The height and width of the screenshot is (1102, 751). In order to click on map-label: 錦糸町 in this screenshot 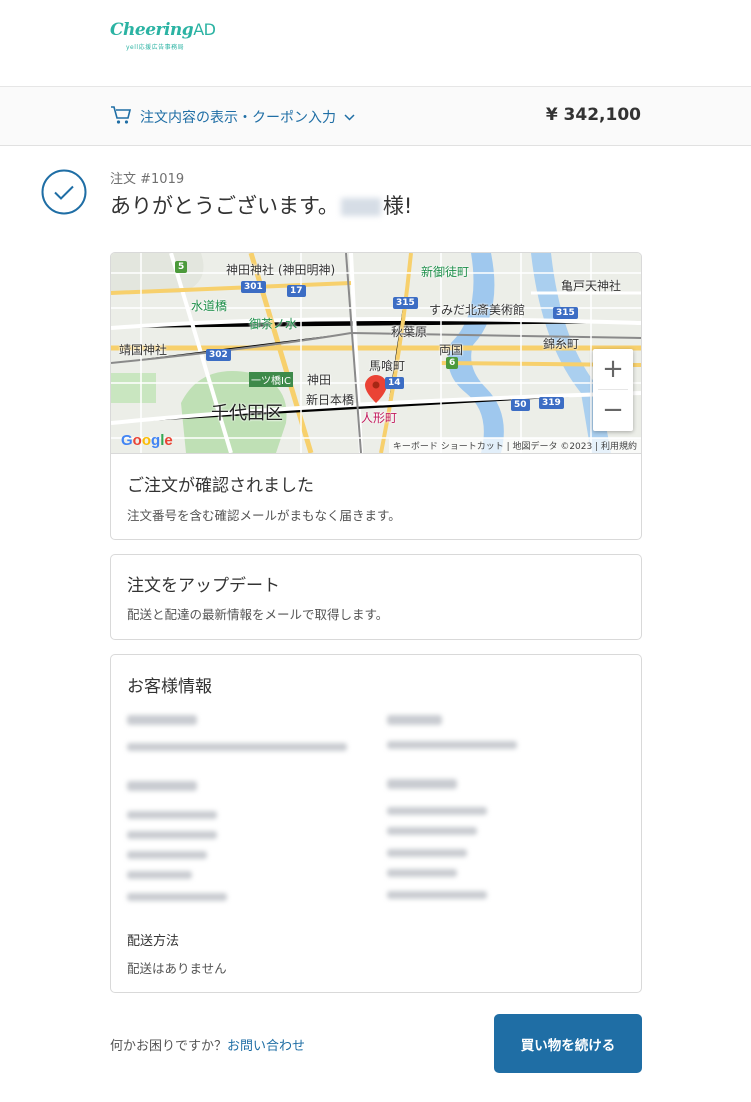, I will do `click(561, 344)`.